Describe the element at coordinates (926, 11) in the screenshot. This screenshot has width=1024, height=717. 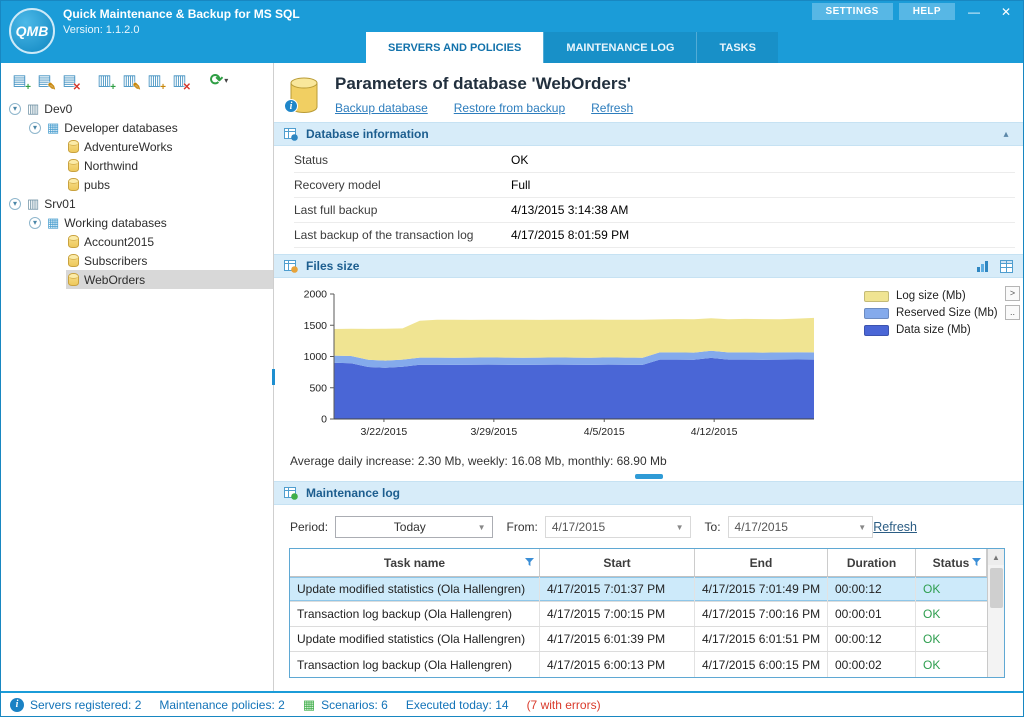
I see `help-button: HELP` at that location.